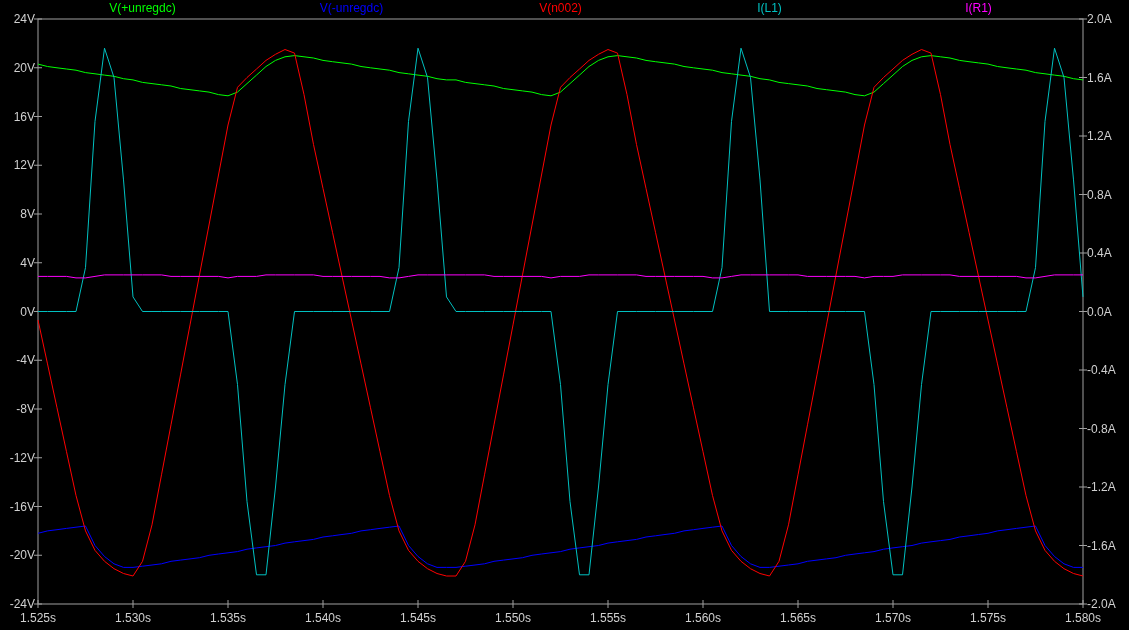  Describe the element at coordinates (22, 506) in the screenshot. I see `axis-tick-label: -16V` at that location.